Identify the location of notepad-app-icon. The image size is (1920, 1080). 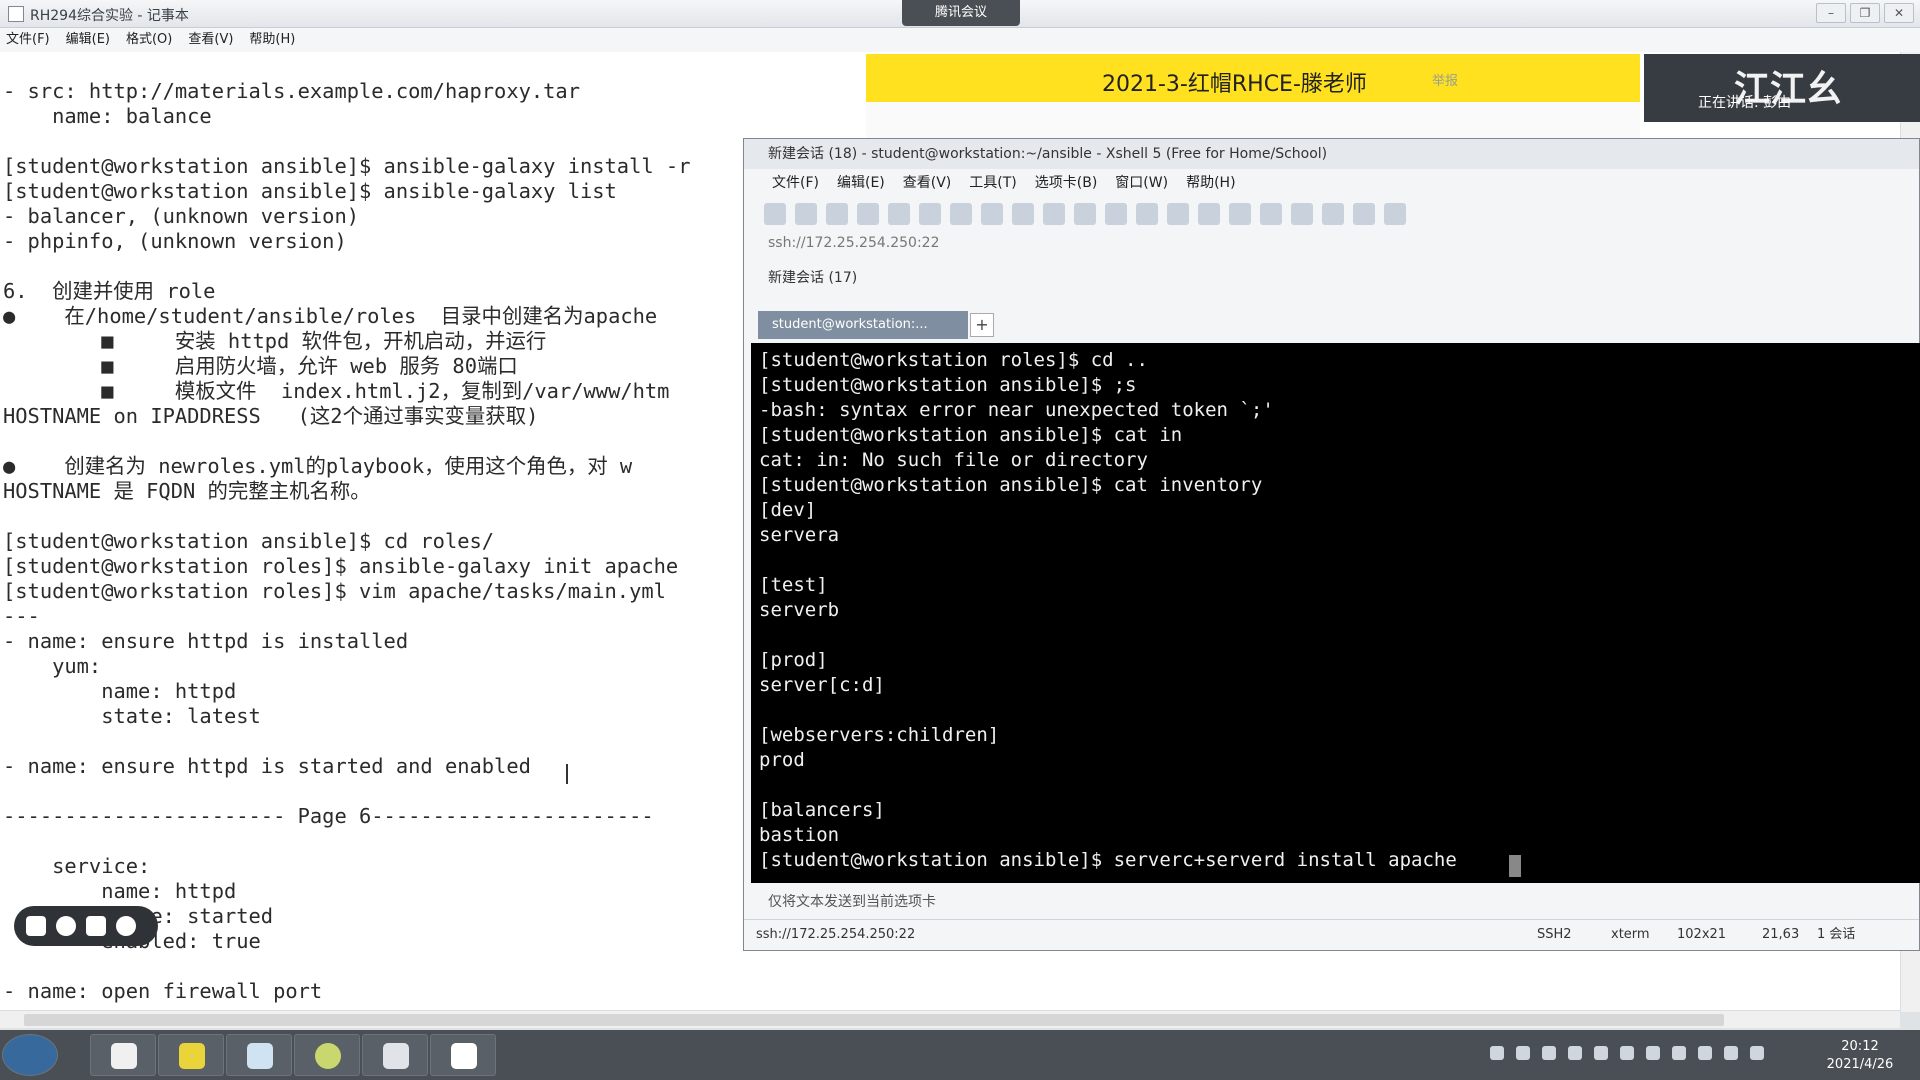
(192, 1056).